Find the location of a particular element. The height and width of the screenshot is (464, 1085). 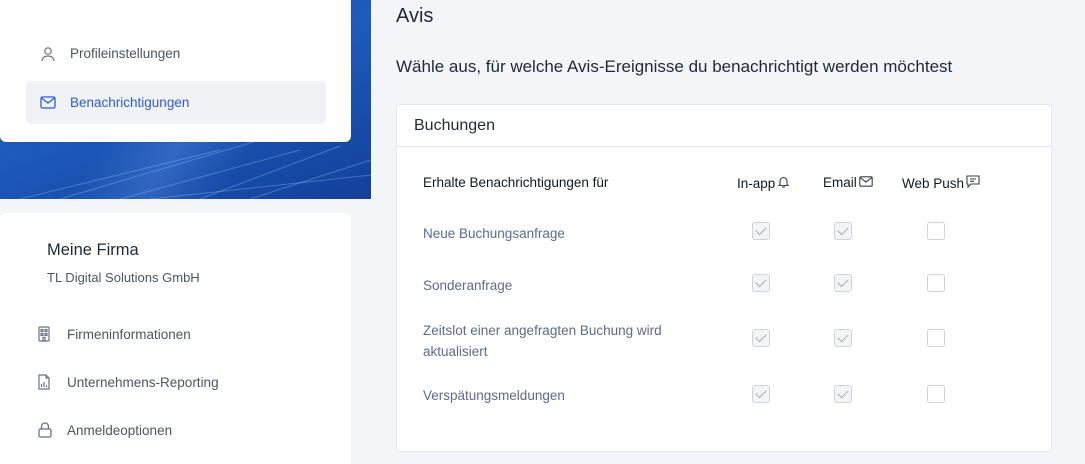

menu-item-login-options-label: Anmeldeoptionen is located at coordinates (120, 430).